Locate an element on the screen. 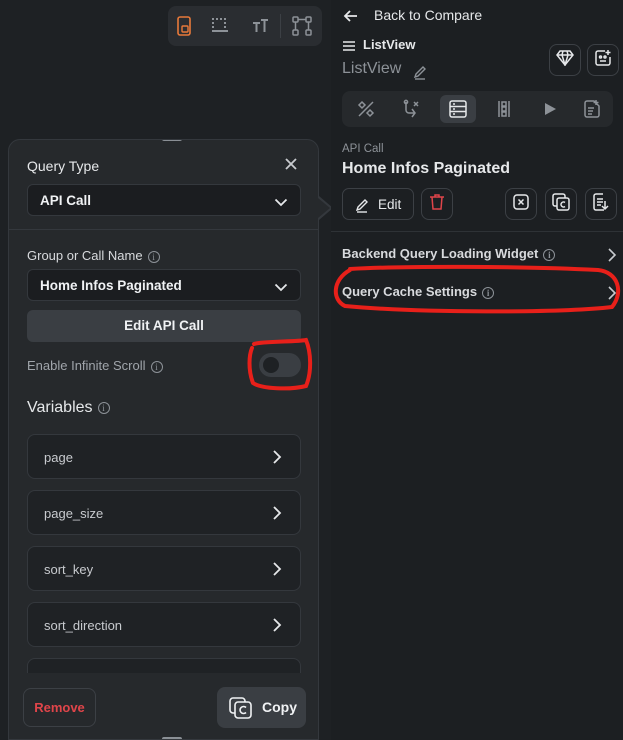  panel-drag-handle is located at coordinates (172, 140).